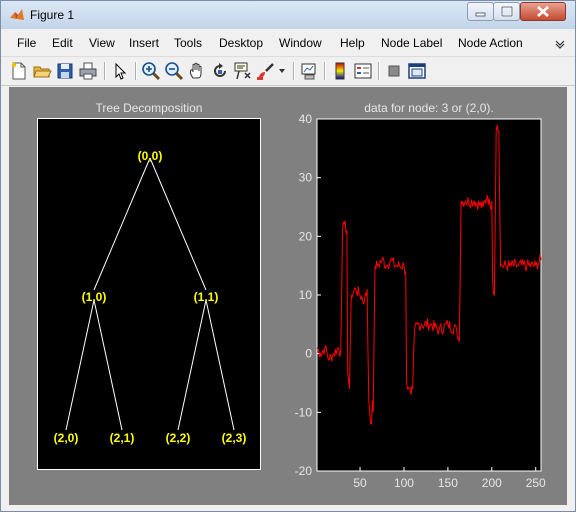 This screenshot has width=576, height=512. What do you see at coordinates (220, 71) in the screenshot?
I see `rotate-3d-icon` at bounding box center [220, 71].